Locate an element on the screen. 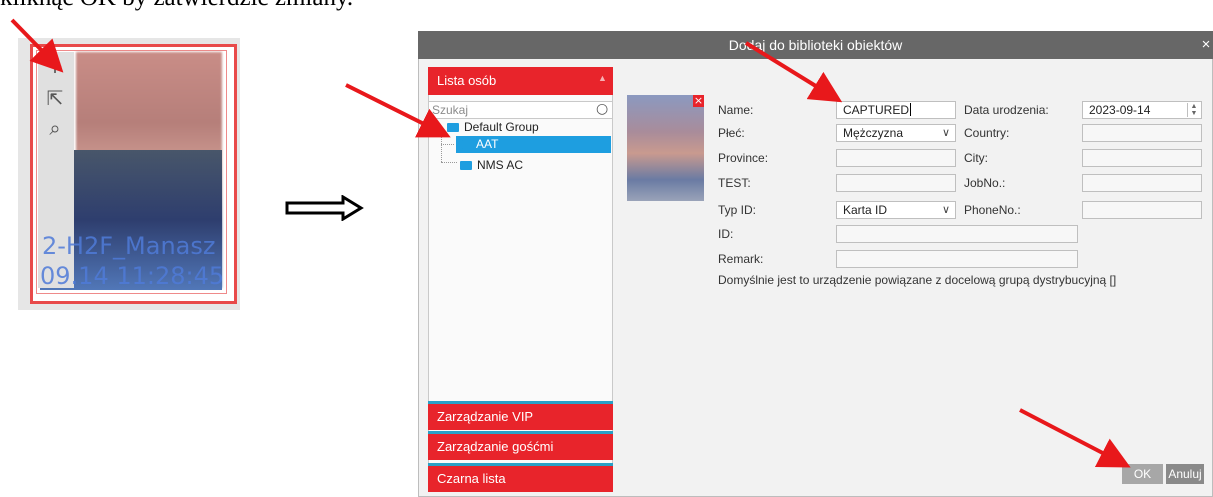 The image size is (1213, 497). tree-group-default: Default Group is located at coordinates (493, 127).